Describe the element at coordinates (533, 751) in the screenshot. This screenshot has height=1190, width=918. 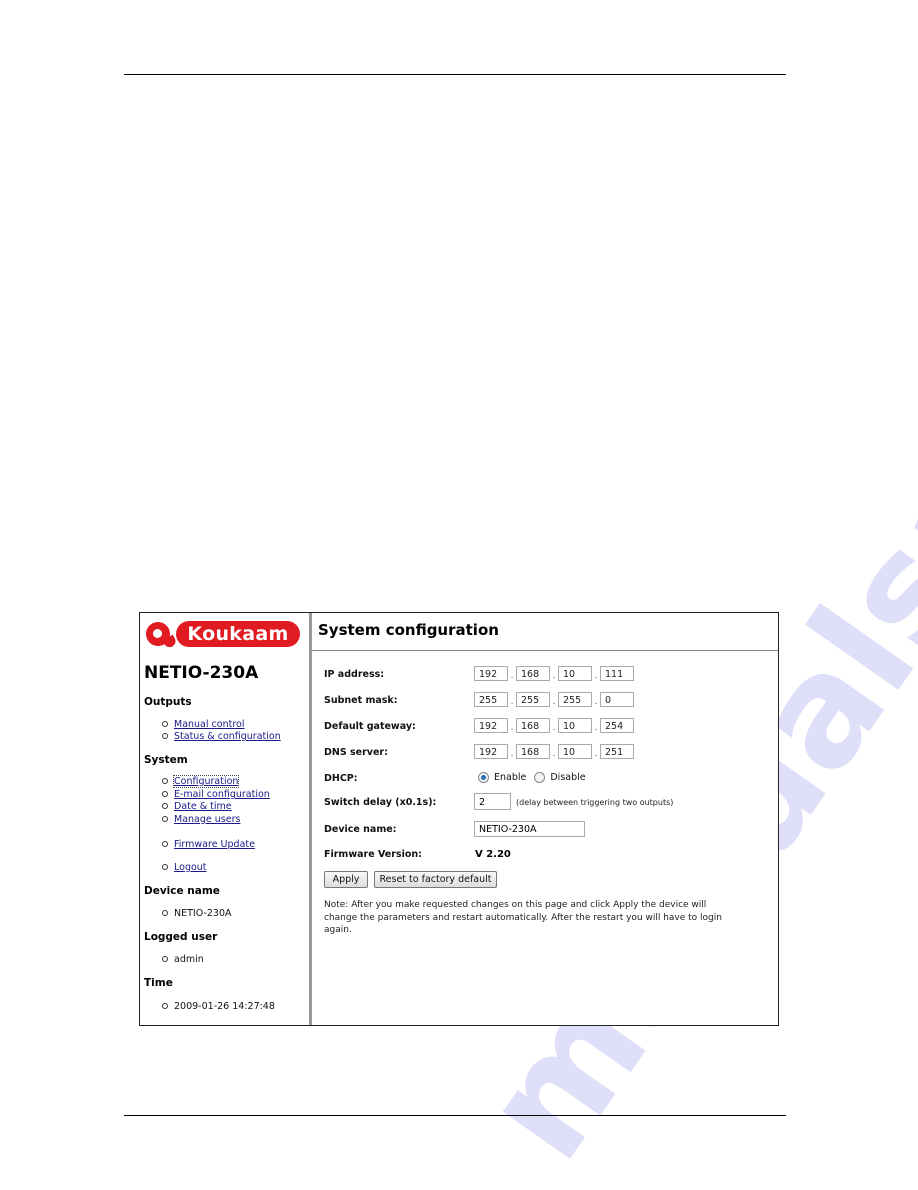
I see `dns-octet-2: 168` at that location.